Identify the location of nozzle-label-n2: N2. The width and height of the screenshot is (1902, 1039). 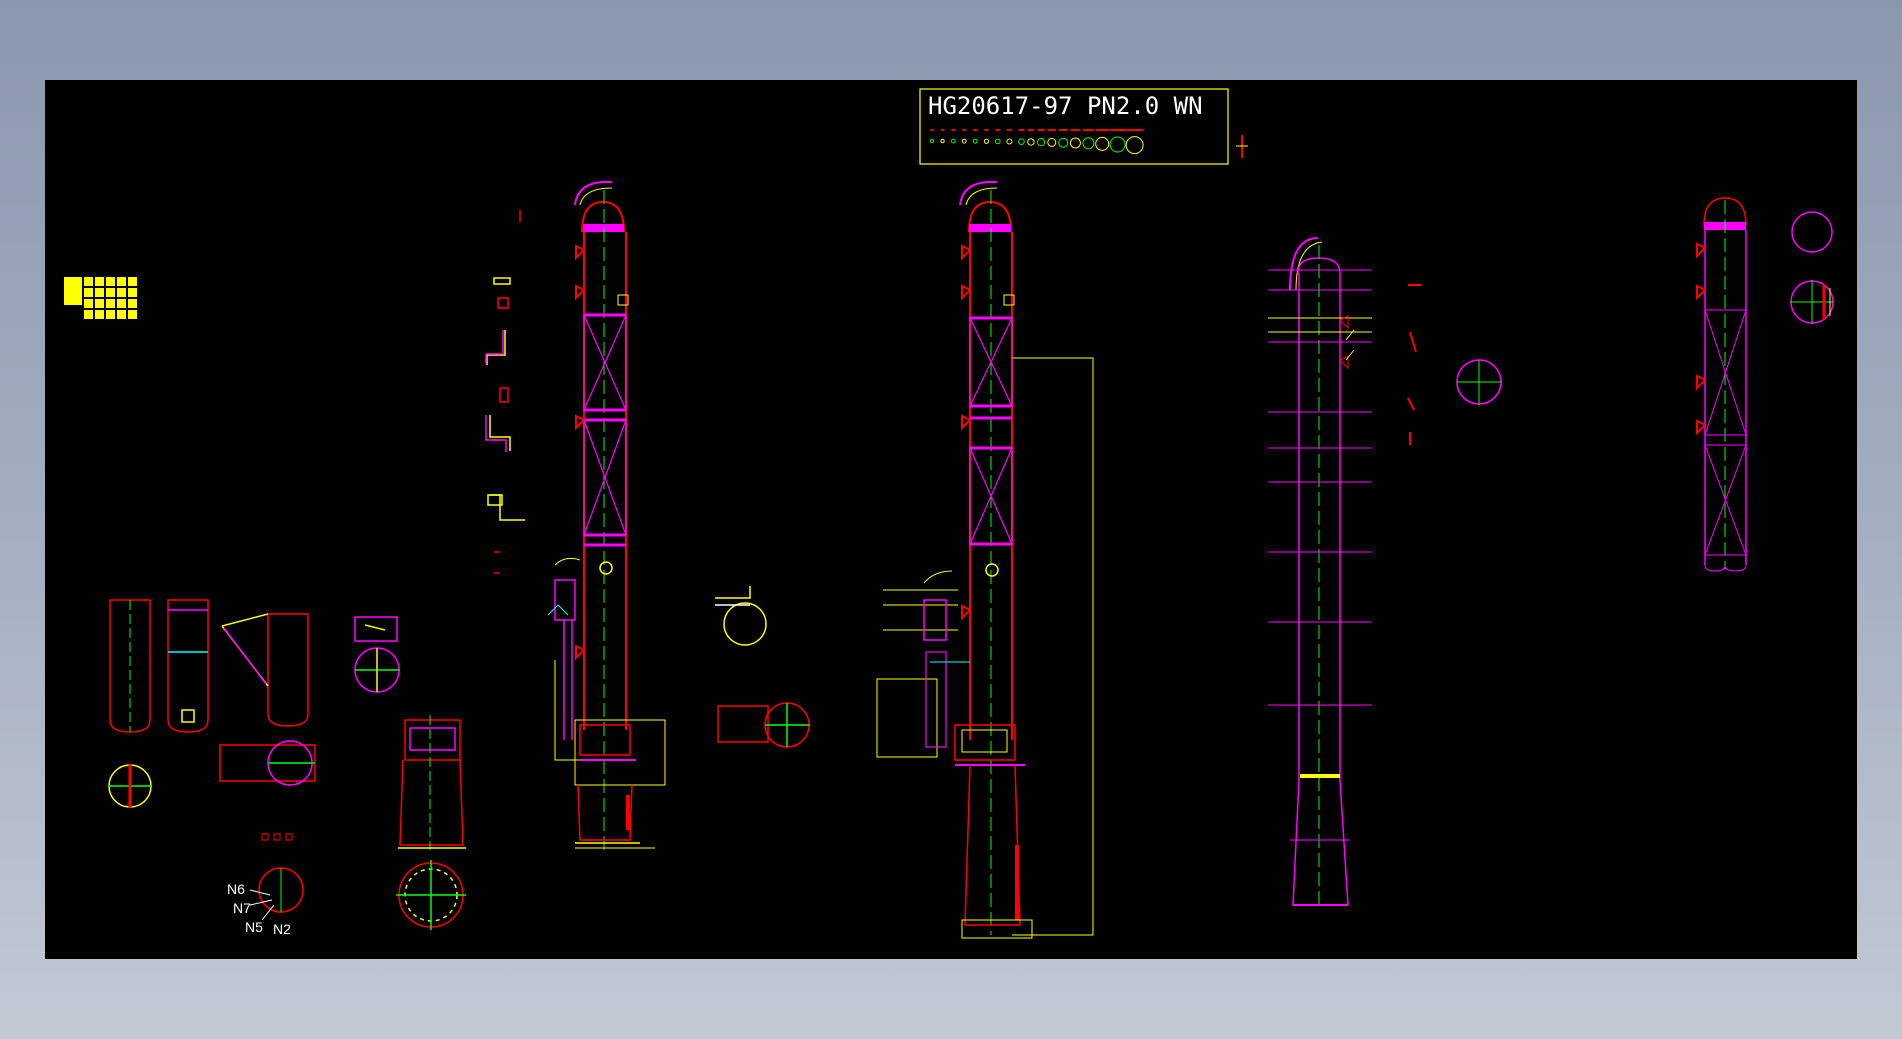
(282, 929).